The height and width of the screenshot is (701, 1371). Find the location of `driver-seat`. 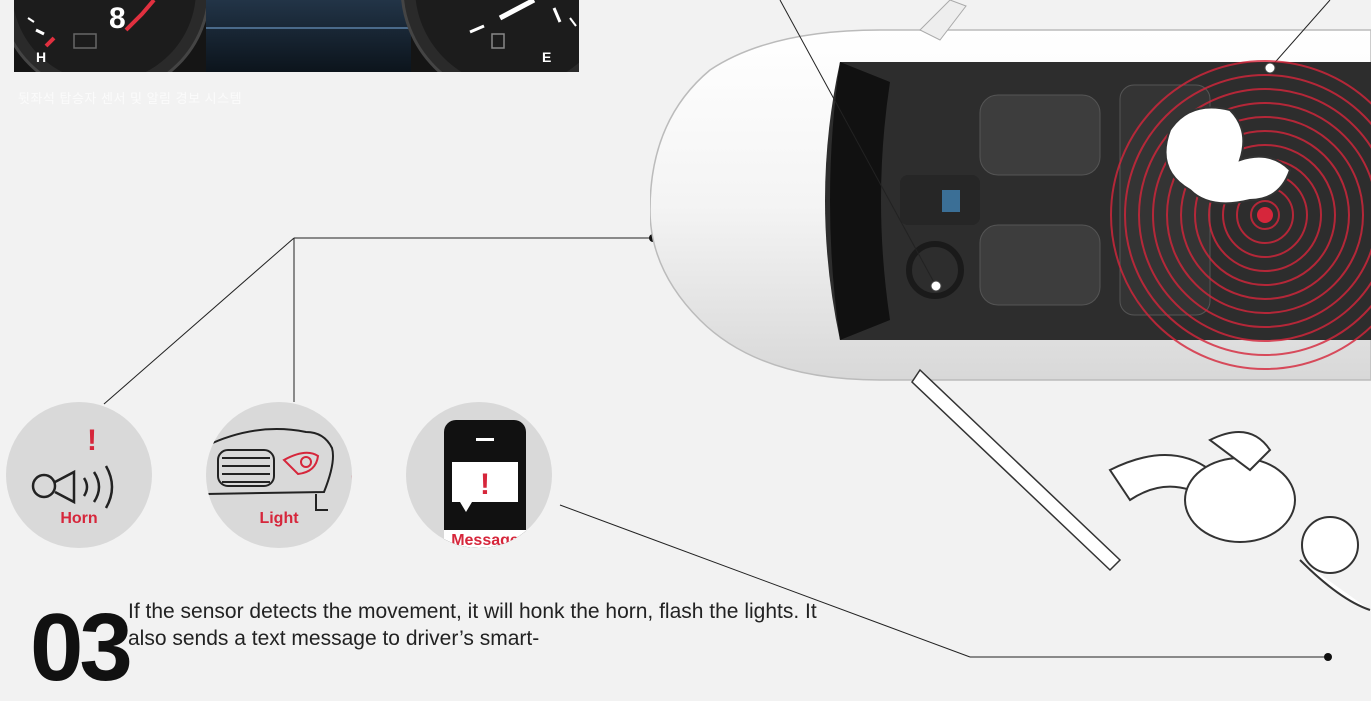

driver-seat is located at coordinates (1040, 265).